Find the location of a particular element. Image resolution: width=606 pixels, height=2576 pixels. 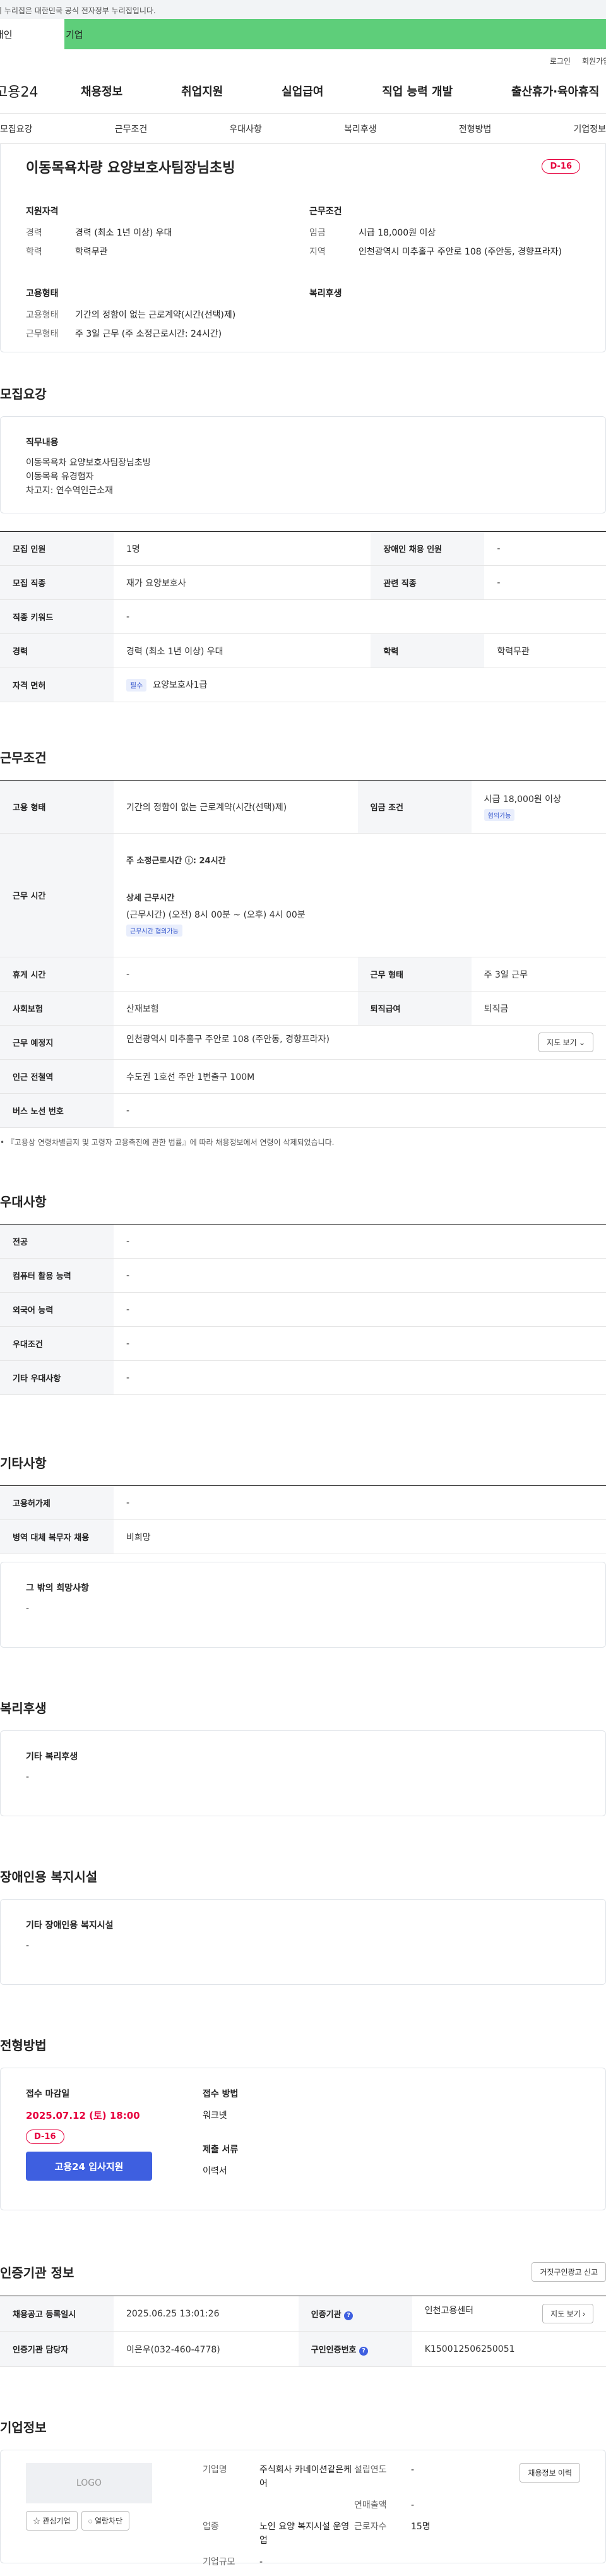

login-link: 로그인 is located at coordinates (560, 62).